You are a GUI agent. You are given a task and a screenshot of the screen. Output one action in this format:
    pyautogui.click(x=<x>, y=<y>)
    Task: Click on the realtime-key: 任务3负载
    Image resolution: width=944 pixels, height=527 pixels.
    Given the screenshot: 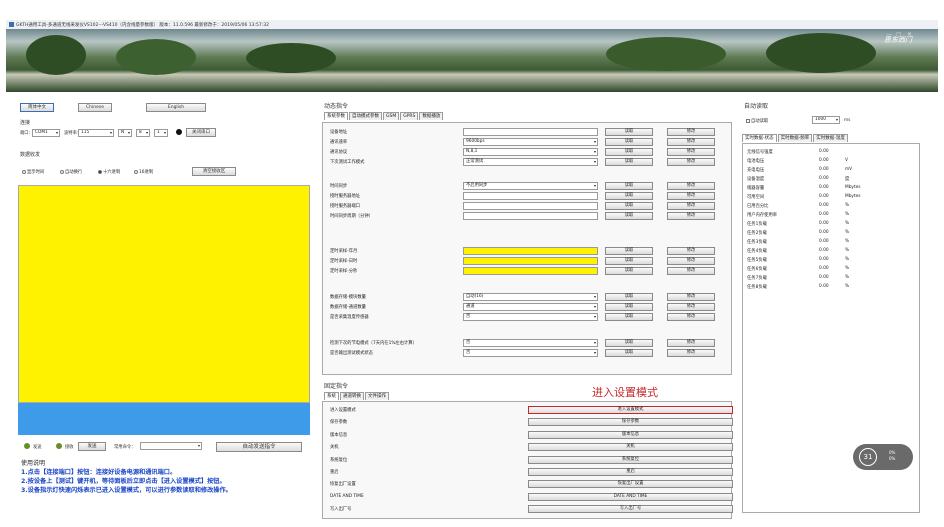 What is the action you would take?
    pyautogui.click(x=757, y=242)
    